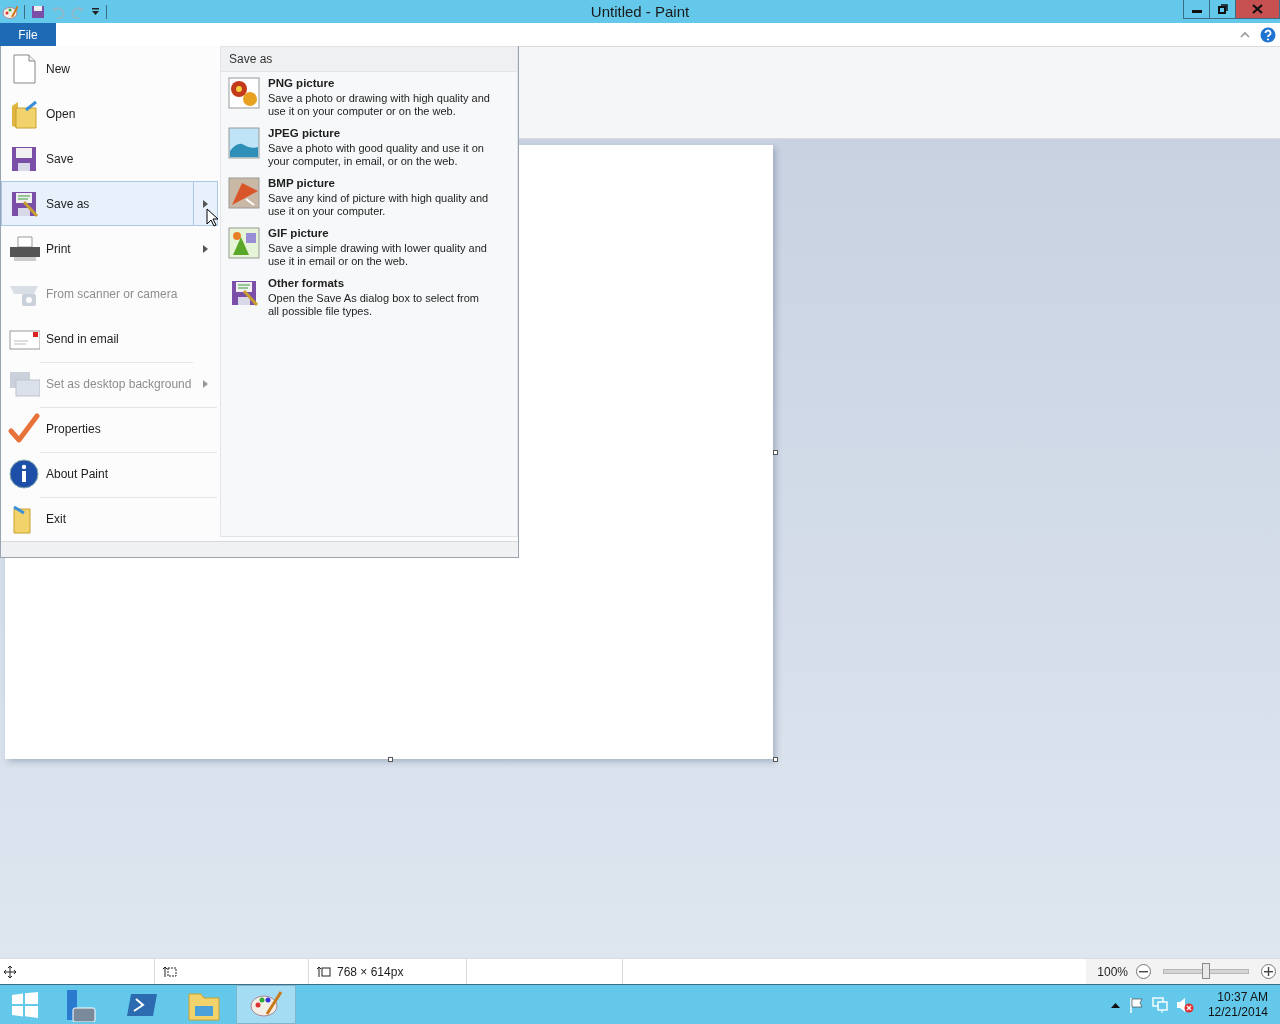  I want to click on option-title: BMP picture, so click(302, 183).